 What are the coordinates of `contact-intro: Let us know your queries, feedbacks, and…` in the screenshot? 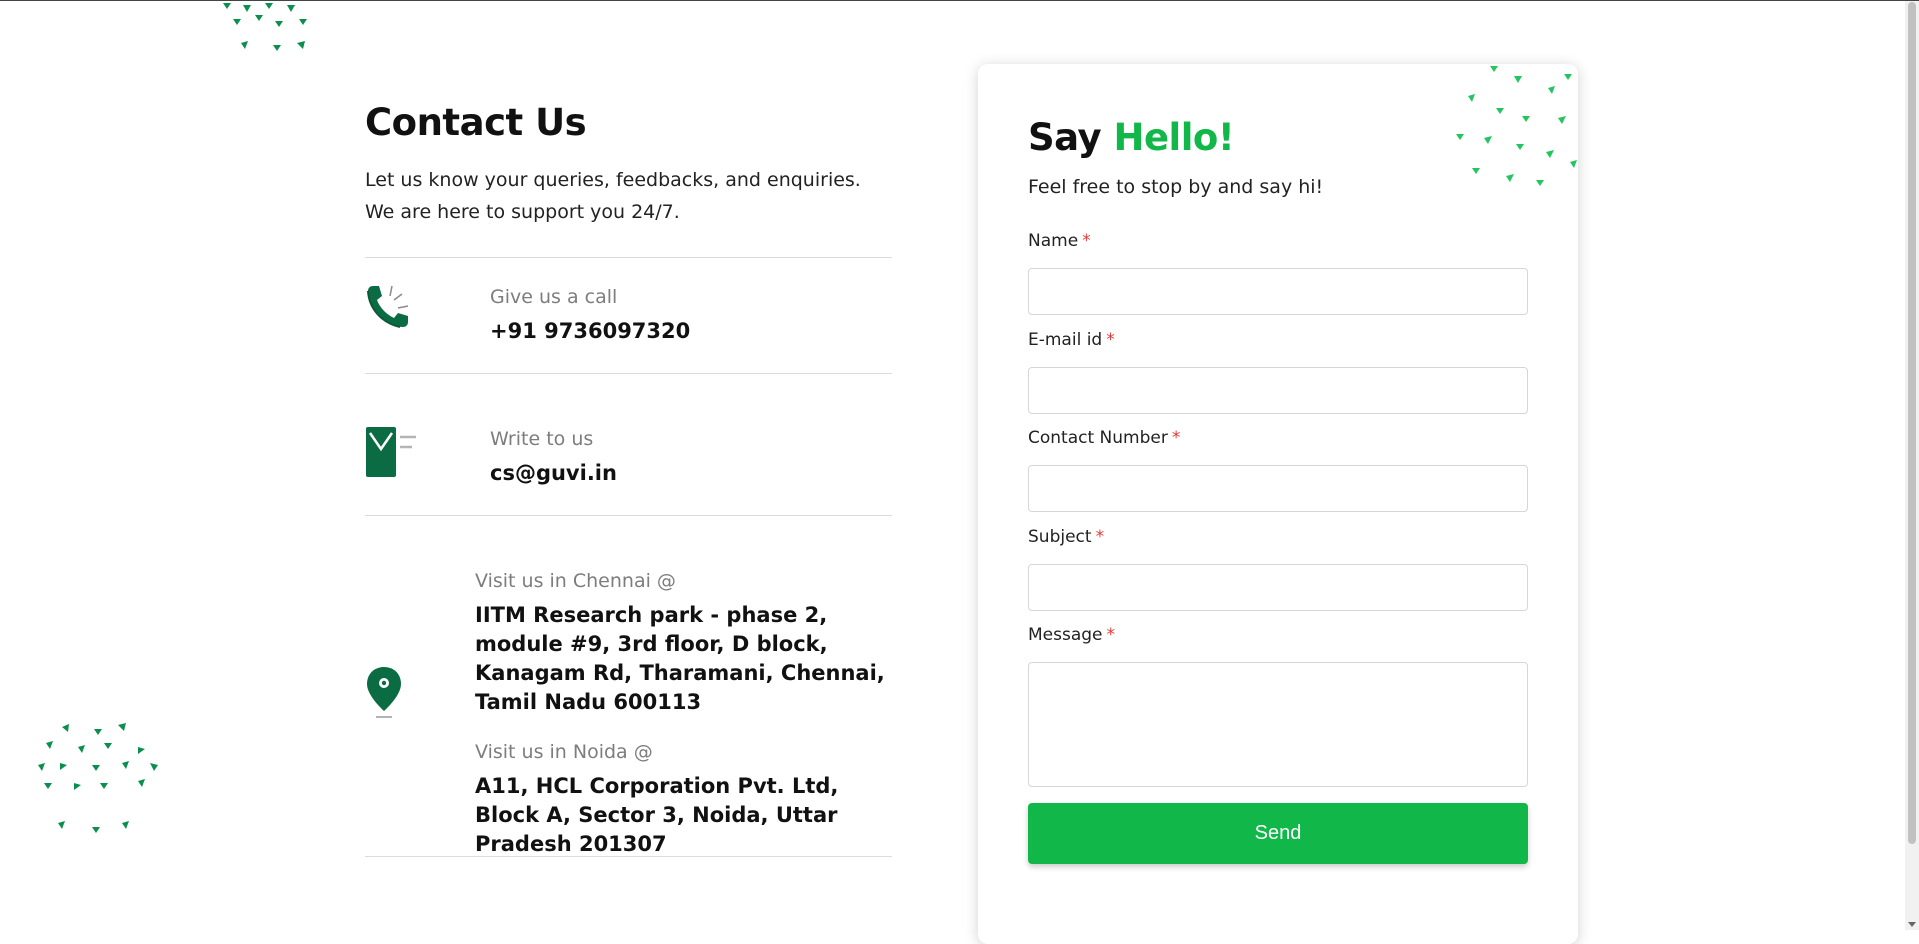 It's located at (613, 196).